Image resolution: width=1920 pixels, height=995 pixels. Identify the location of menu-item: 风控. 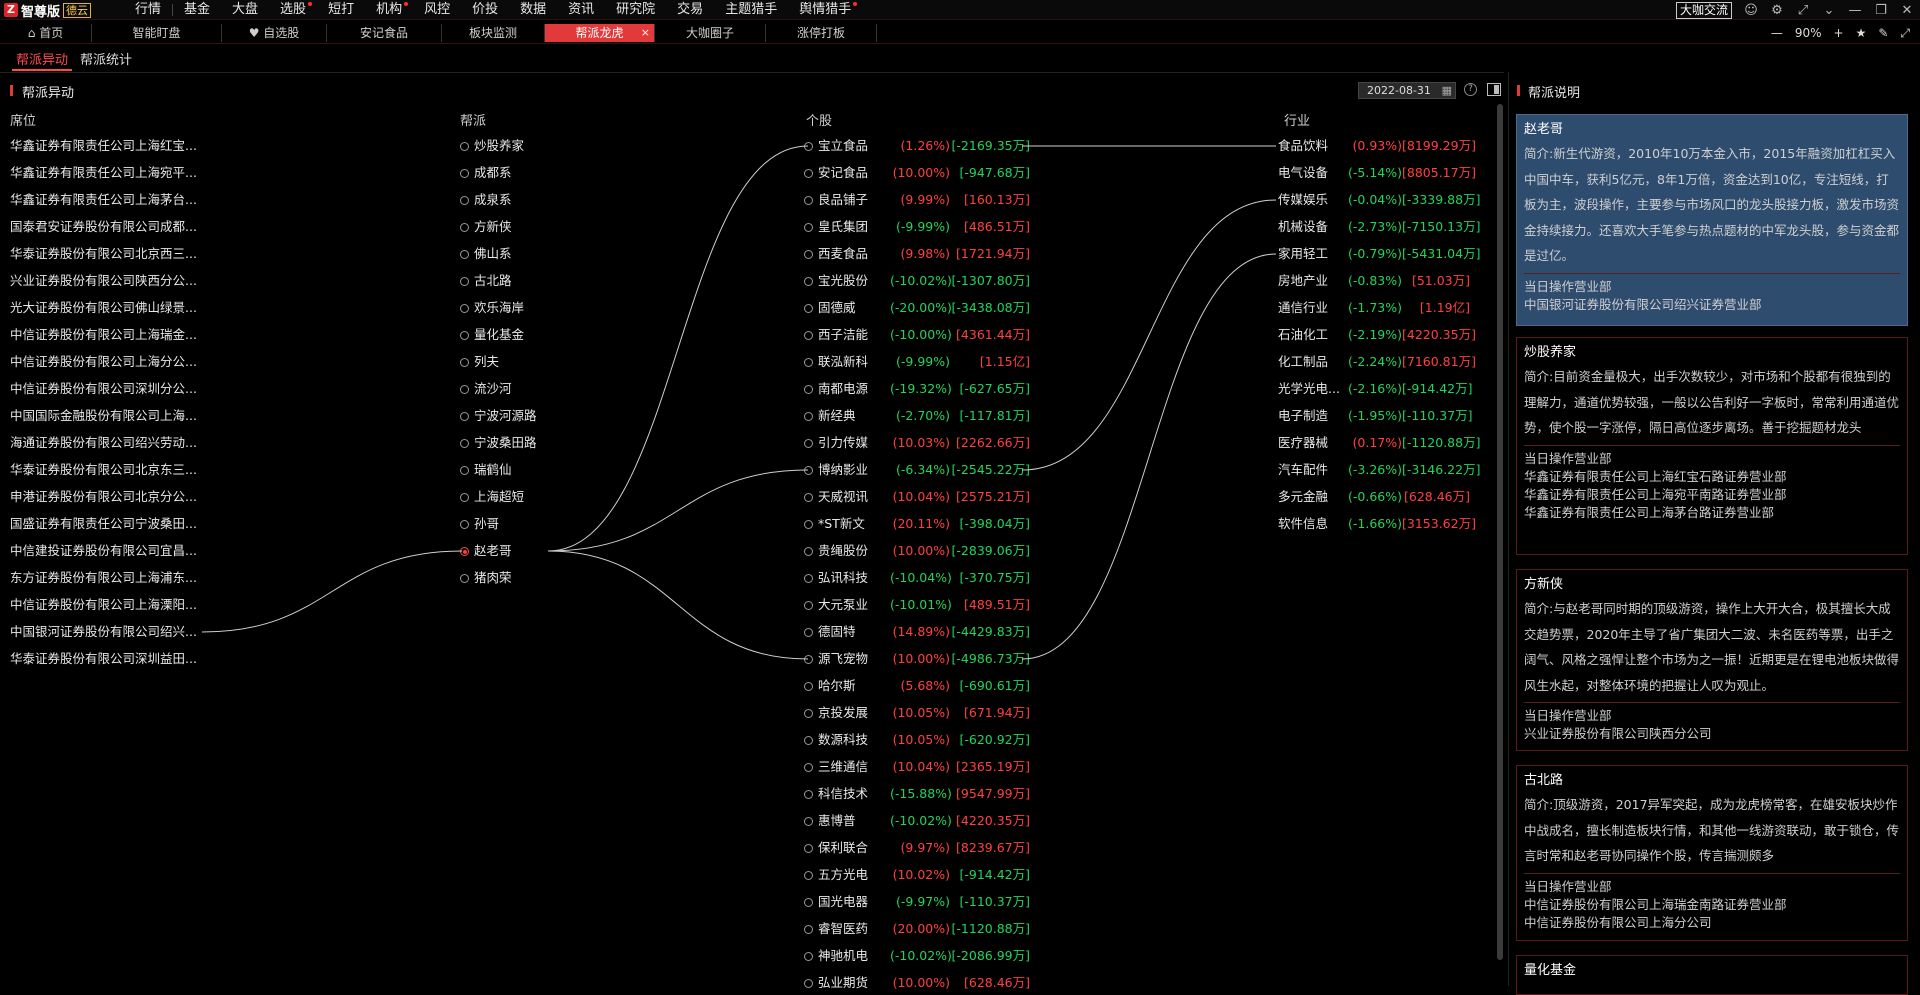
(437, 10).